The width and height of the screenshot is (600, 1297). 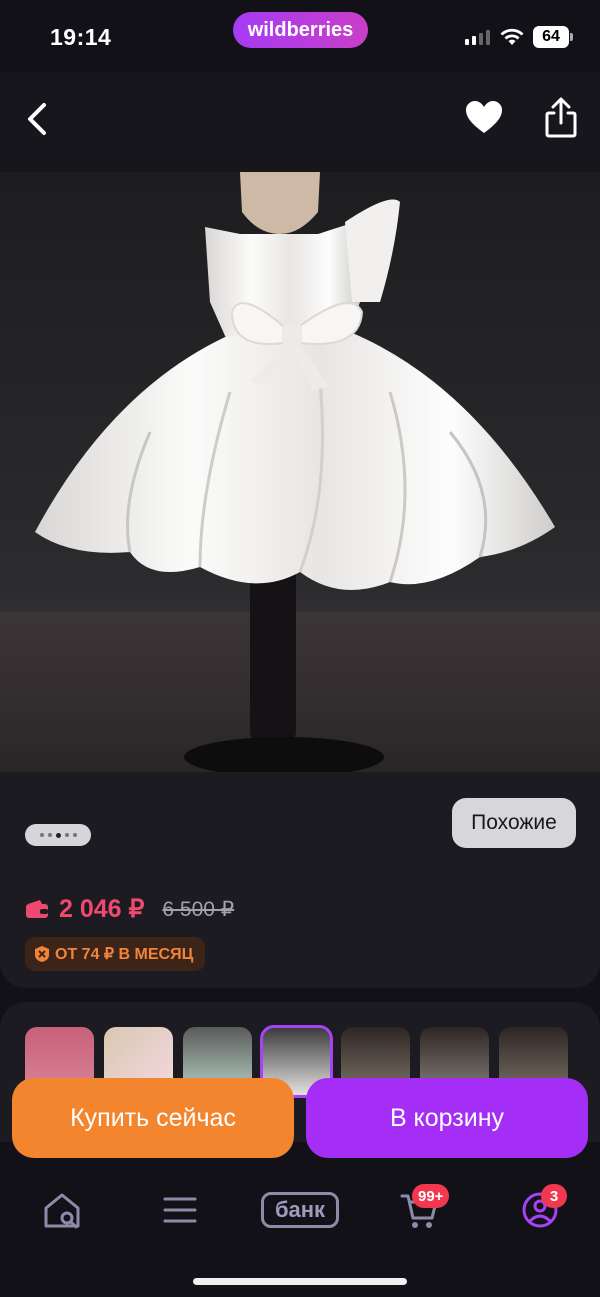 What do you see at coordinates (300, 1210) in the screenshot?
I see `tab-bank: банк` at bounding box center [300, 1210].